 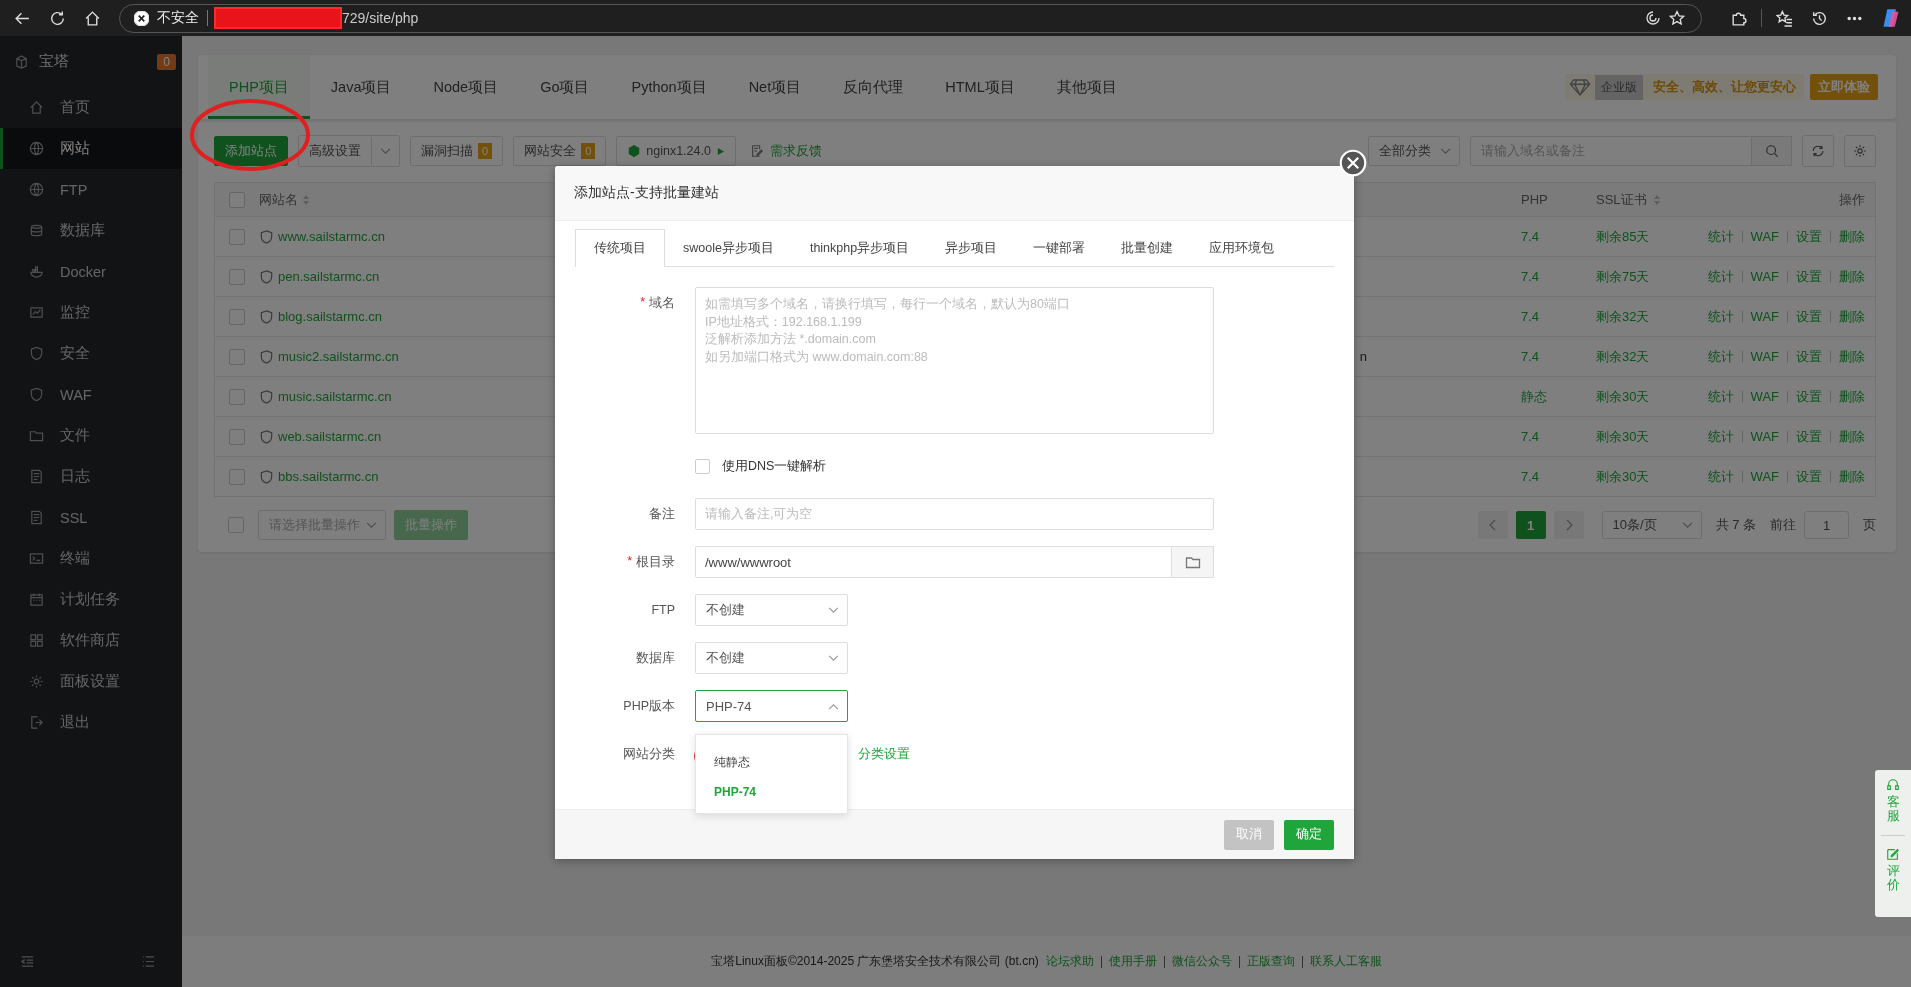 What do you see at coordinates (1270, 961) in the screenshot?
I see `footer-link: 正版查询` at bounding box center [1270, 961].